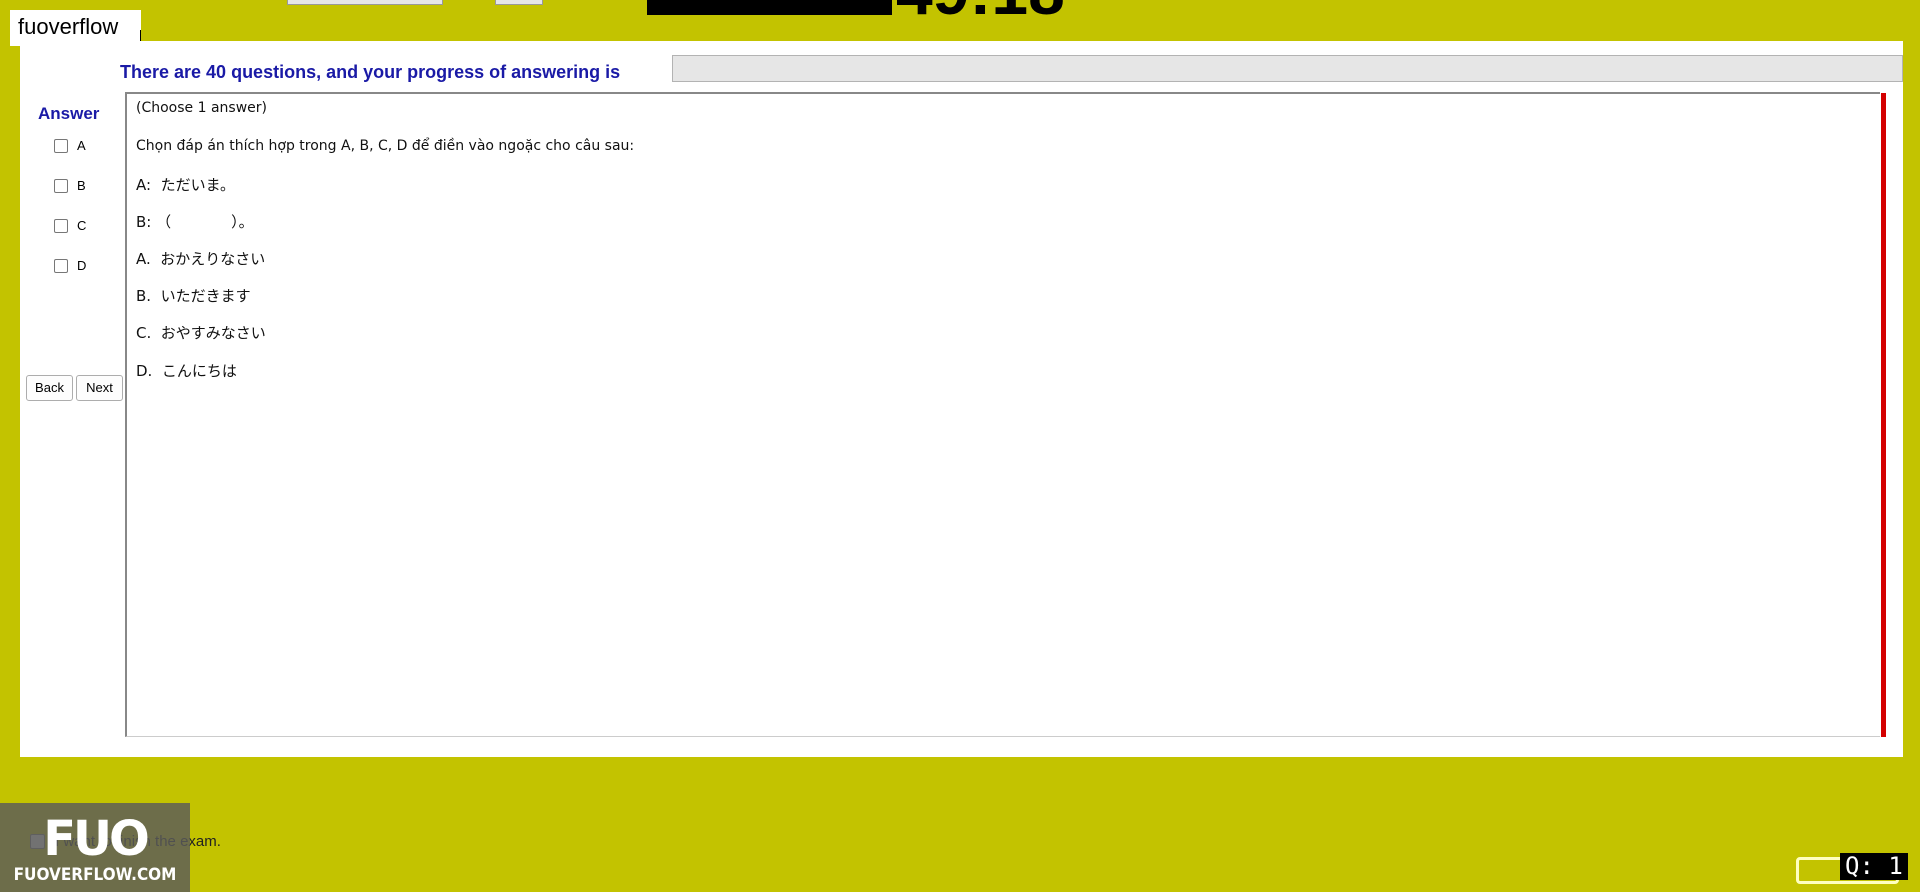 The image size is (1920, 892). I want to click on choice-a: A. おかえりなさい, so click(201, 259).